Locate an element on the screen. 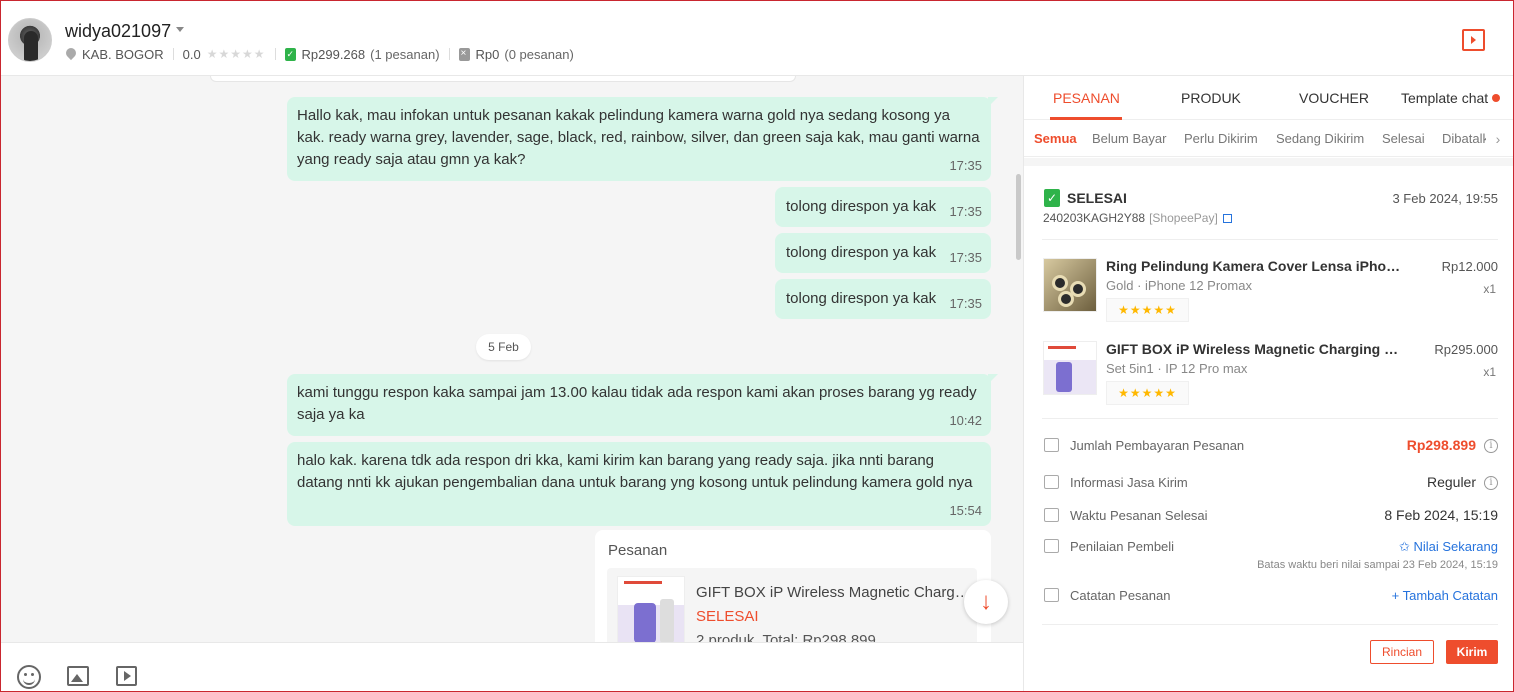  chat-scrollbar is located at coordinates (1018, 217).